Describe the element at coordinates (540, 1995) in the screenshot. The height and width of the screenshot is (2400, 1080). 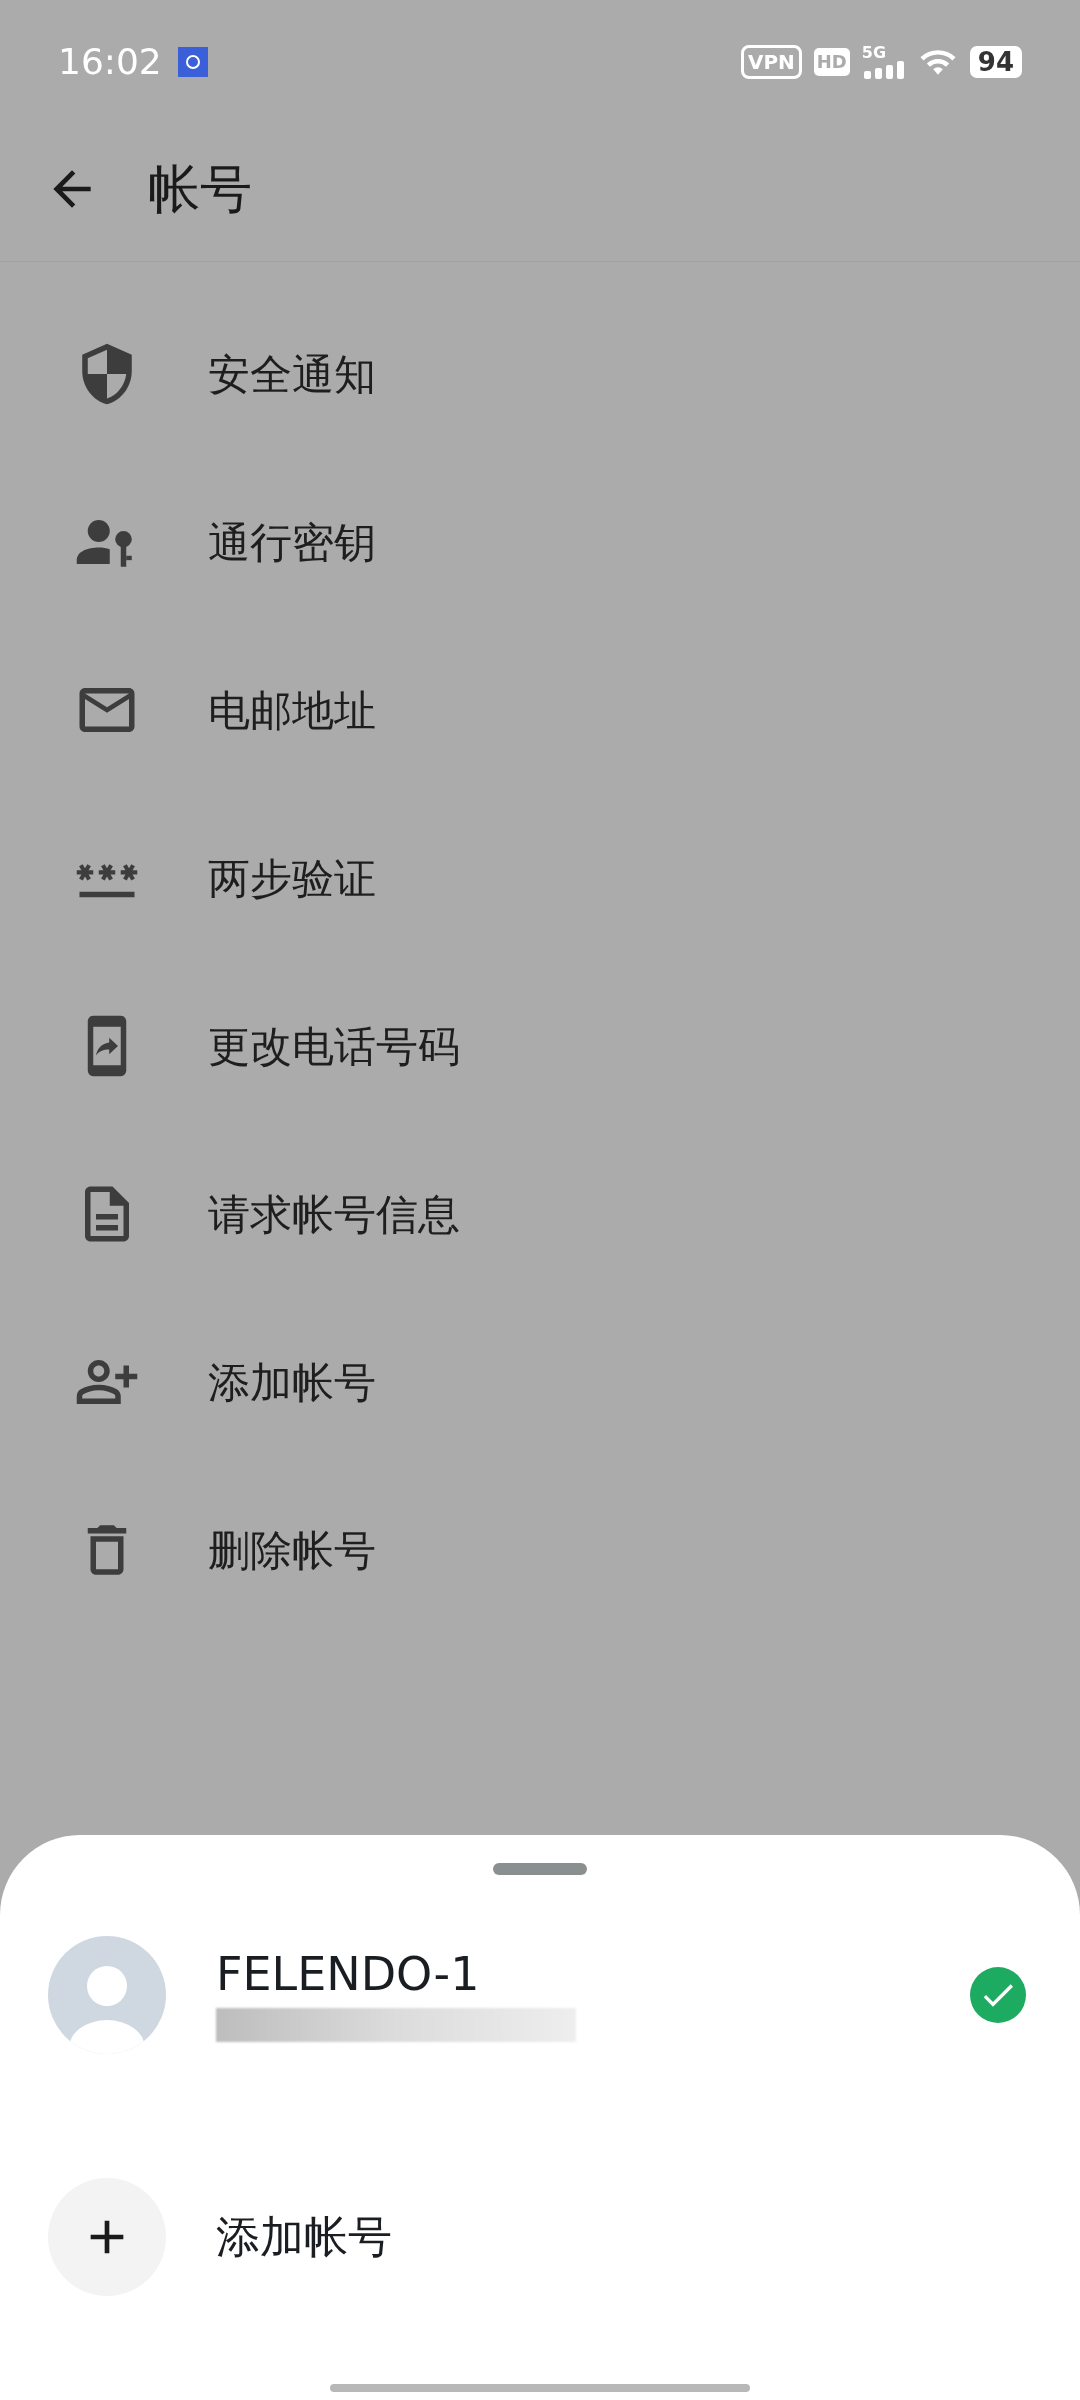
I see `account-row: FELENDO-1` at that location.